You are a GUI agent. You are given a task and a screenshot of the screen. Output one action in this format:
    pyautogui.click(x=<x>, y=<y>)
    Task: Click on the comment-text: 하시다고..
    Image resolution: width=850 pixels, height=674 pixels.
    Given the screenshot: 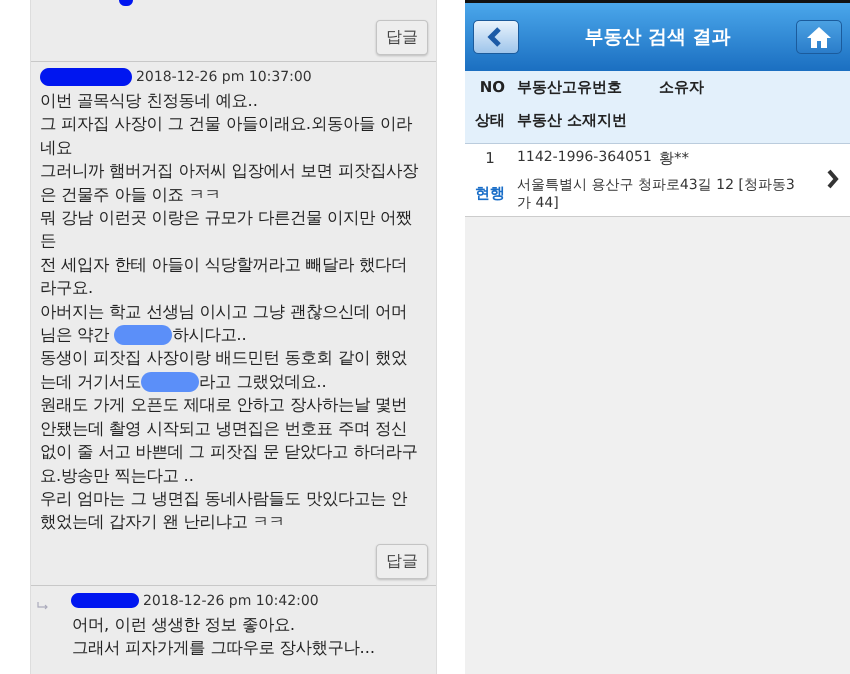 What is the action you would take?
    pyautogui.click(x=209, y=335)
    